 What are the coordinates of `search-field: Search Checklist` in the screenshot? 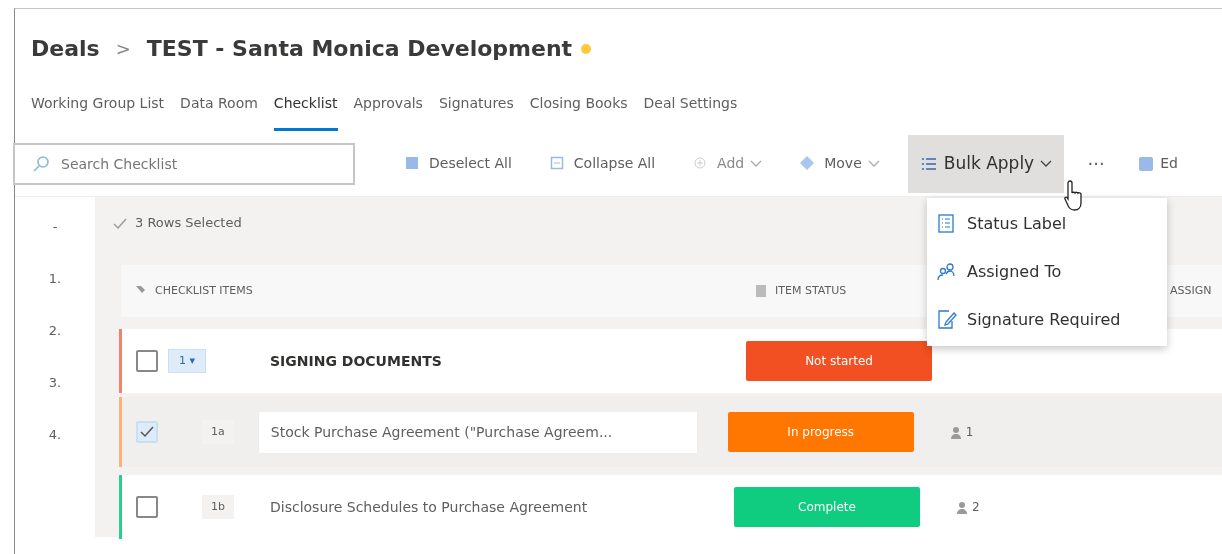 It's located at (184, 163).